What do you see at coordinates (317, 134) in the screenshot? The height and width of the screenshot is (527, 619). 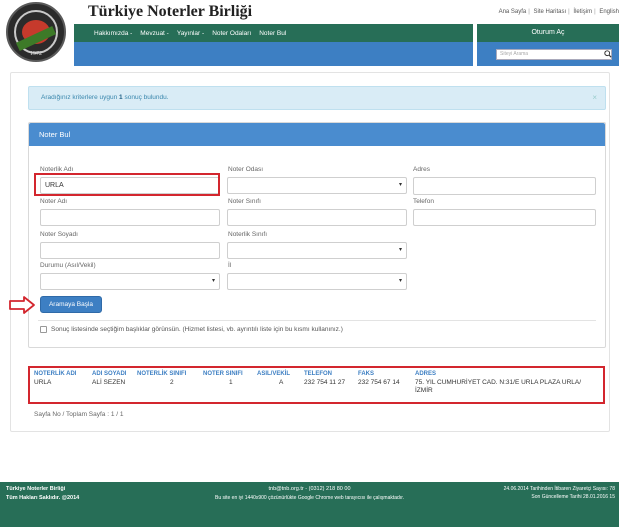 I see `panel-title: Noter Bul` at bounding box center [317, 134].